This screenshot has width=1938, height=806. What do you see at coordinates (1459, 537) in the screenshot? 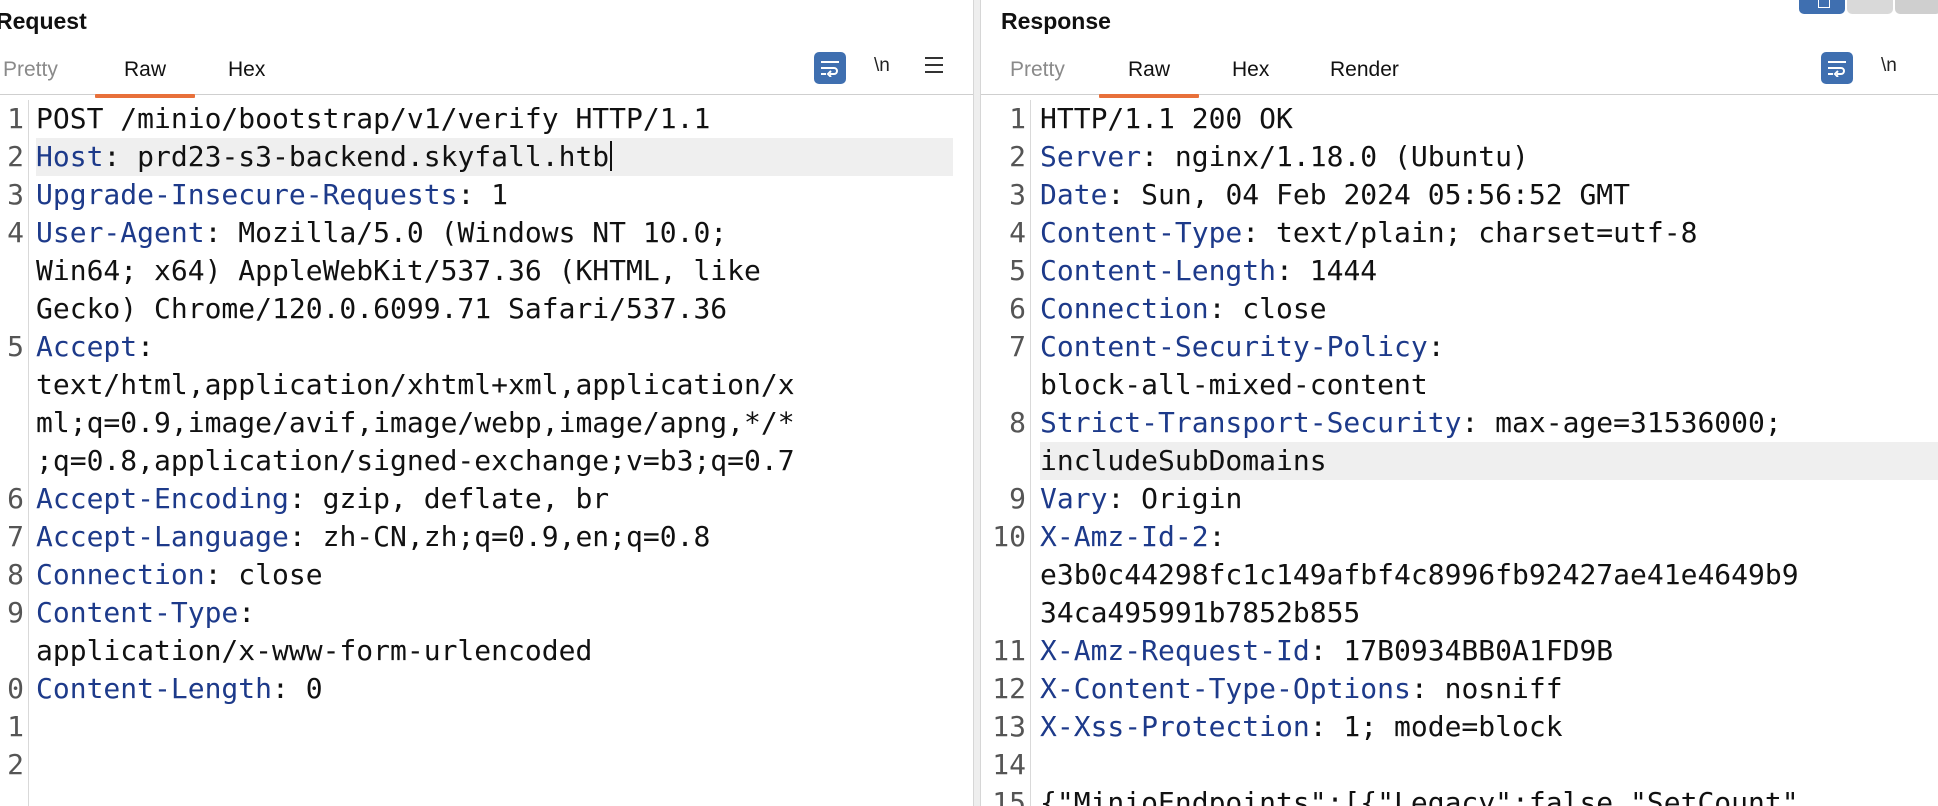
I see `code-line: 10 X-Amz-Id-2:` at bounding box center [1459, 537].